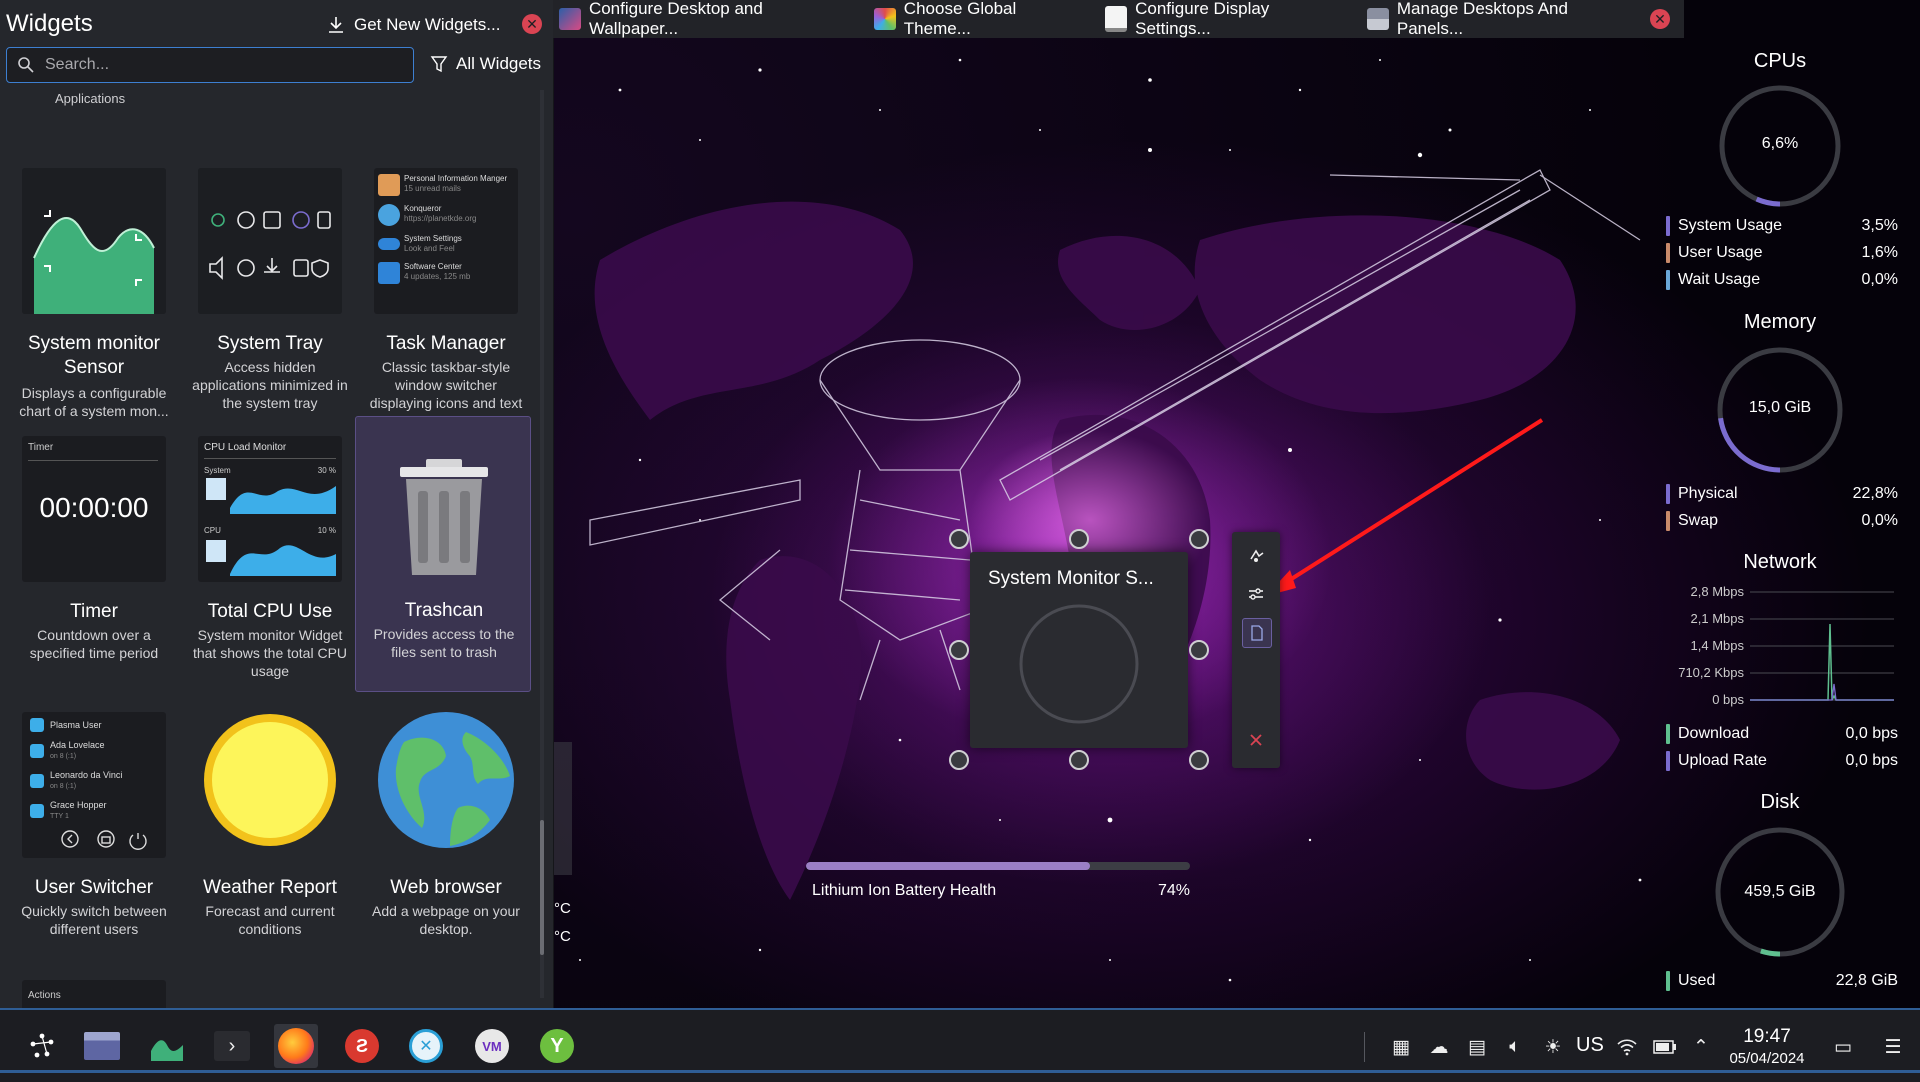 This screenshot has width=1920, height=1082. What do you see at coordinates (1767, 1058) in the screenshot?
I see `clock-date: 05/04/2024` at bounding box center [1767, 1058].